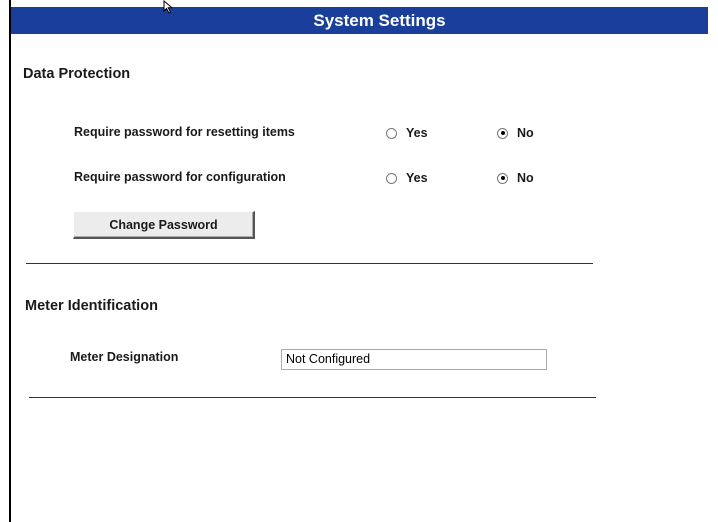 This screenshot has height=522, width=718. What do you see at coordinates (124, 357) in the screenshot?
I see `meter-designation-label: Meter Designation` at bounding box center [124, 357].